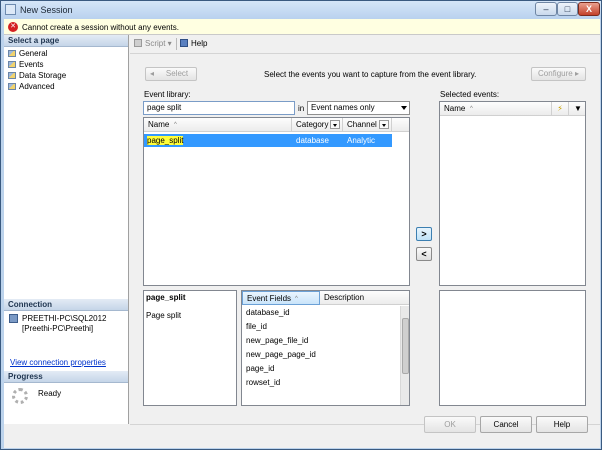 This screenshot has width=602, height=450. Describe the element at coordinates (344, 297) in the screenshot. I see `description-label: Description` at that location.